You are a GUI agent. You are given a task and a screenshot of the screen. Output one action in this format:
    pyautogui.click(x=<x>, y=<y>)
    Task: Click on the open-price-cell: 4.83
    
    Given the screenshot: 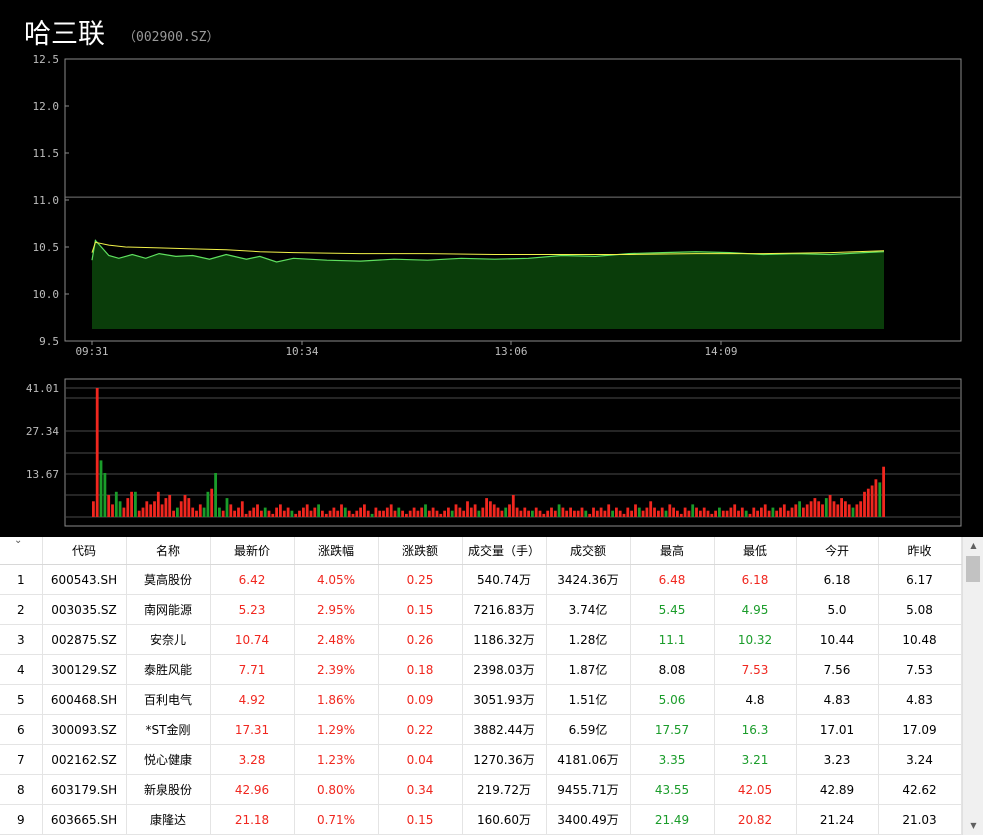 What is the action you would take?
    pyautogui.click(x=837, y=699)
    